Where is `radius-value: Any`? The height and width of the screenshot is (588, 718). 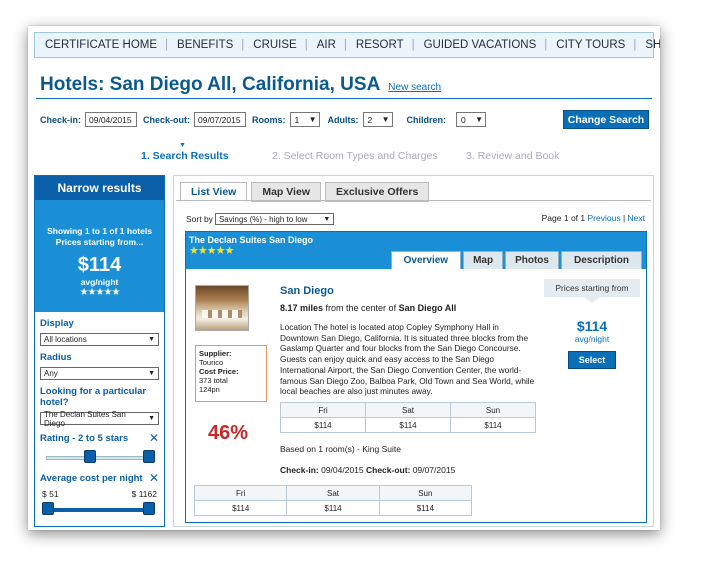 radius-value: Any is located at coordinates (51, 373).